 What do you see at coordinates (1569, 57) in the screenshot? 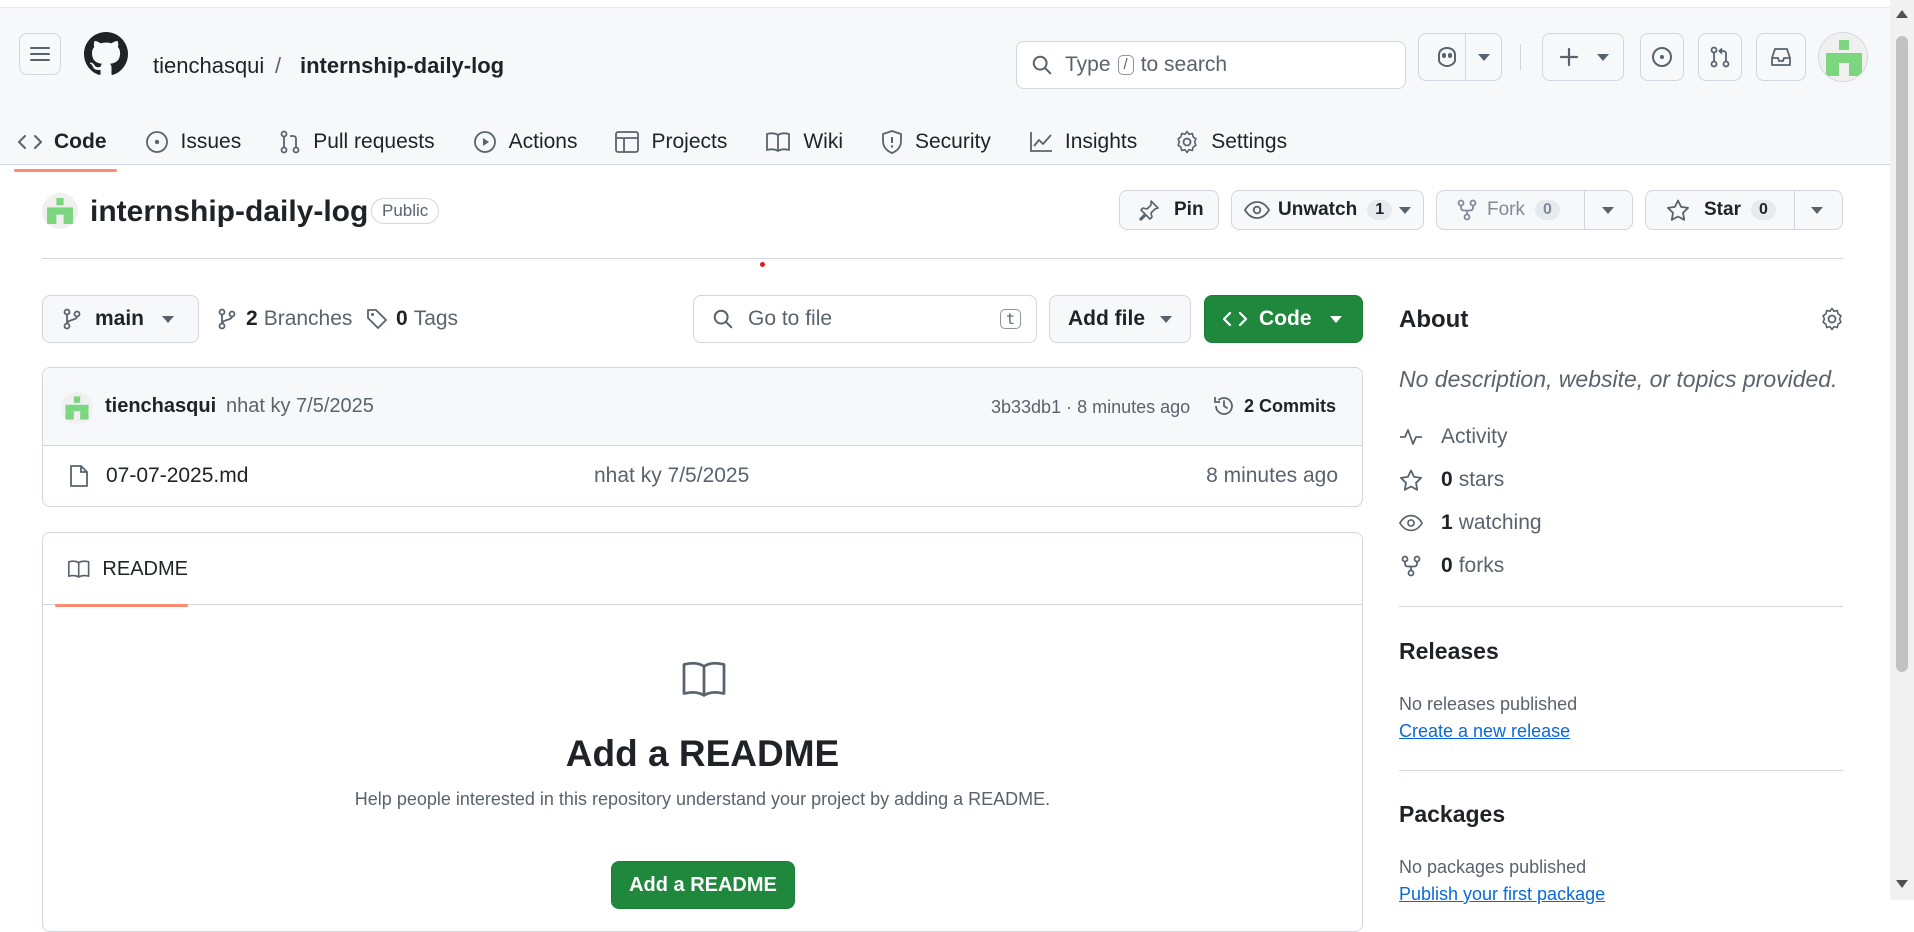
I see `plus-icon` at bounding box center [1569, 57].